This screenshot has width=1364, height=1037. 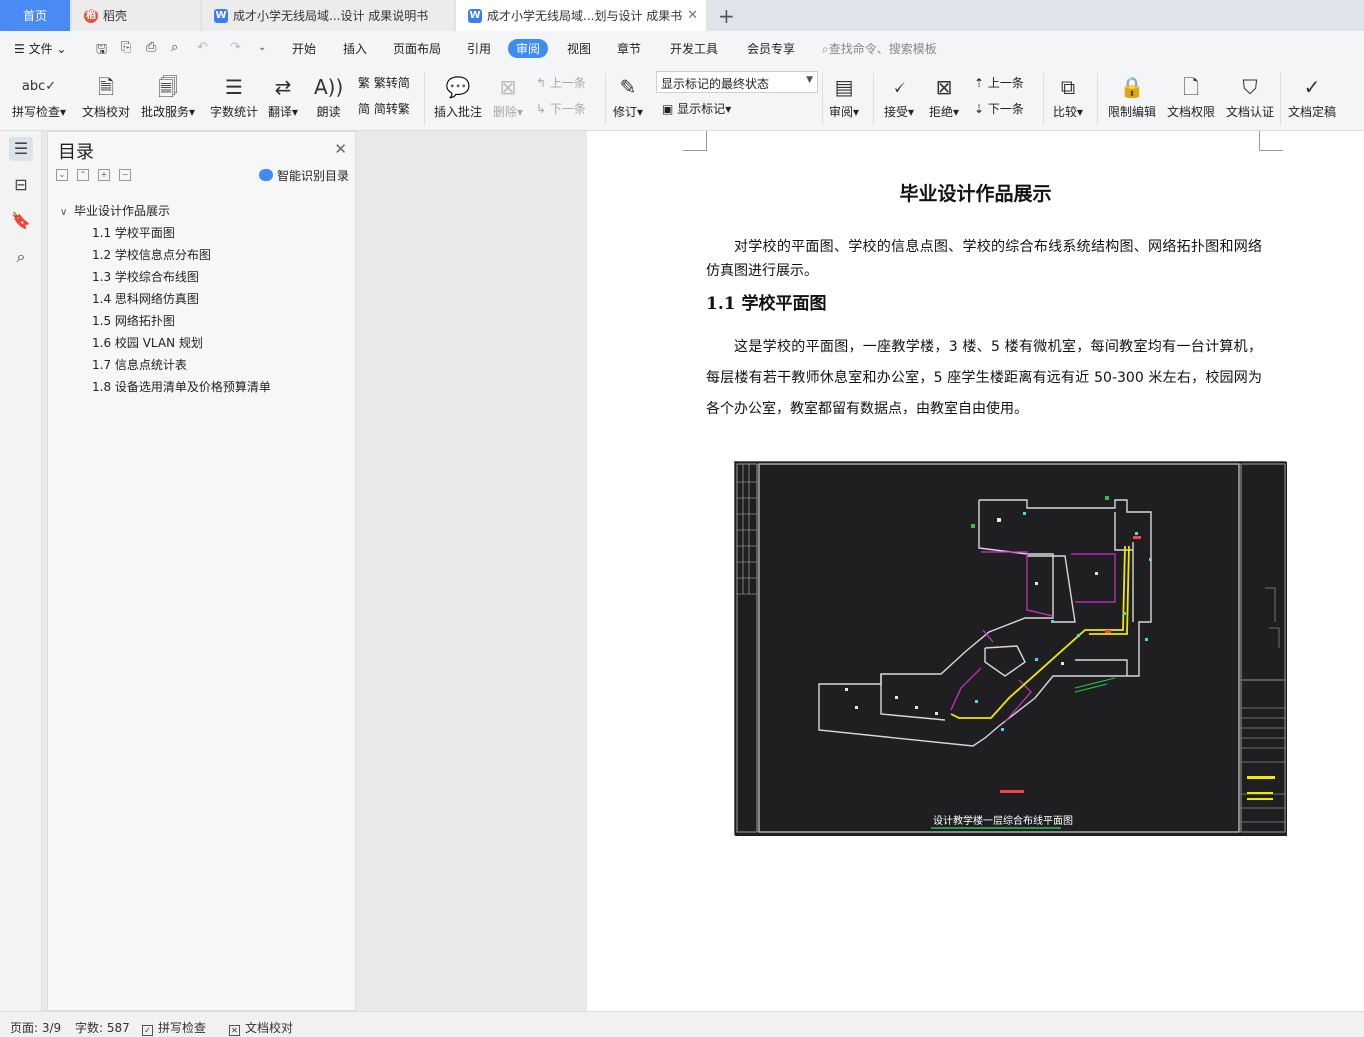 I want to click on revision-service-icon: 🗐, so click(x=168, y=87).